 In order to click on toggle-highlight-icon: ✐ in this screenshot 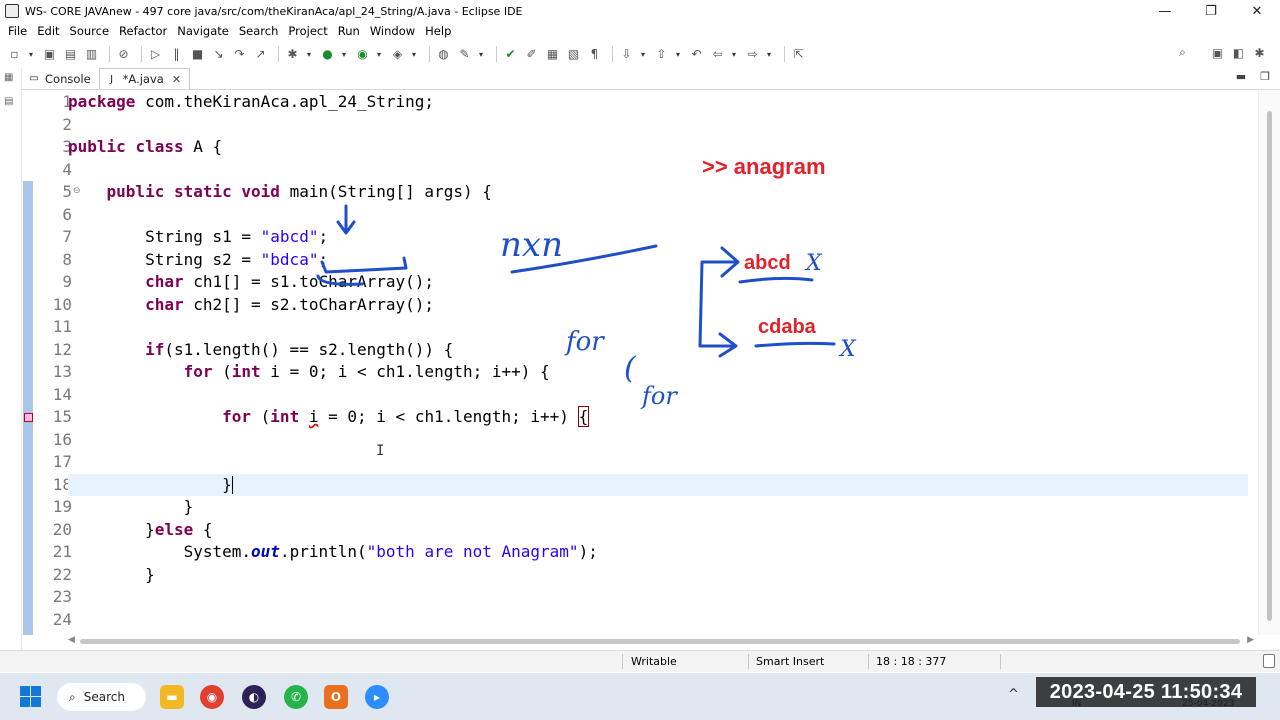, I will do `click(531, 54)`.